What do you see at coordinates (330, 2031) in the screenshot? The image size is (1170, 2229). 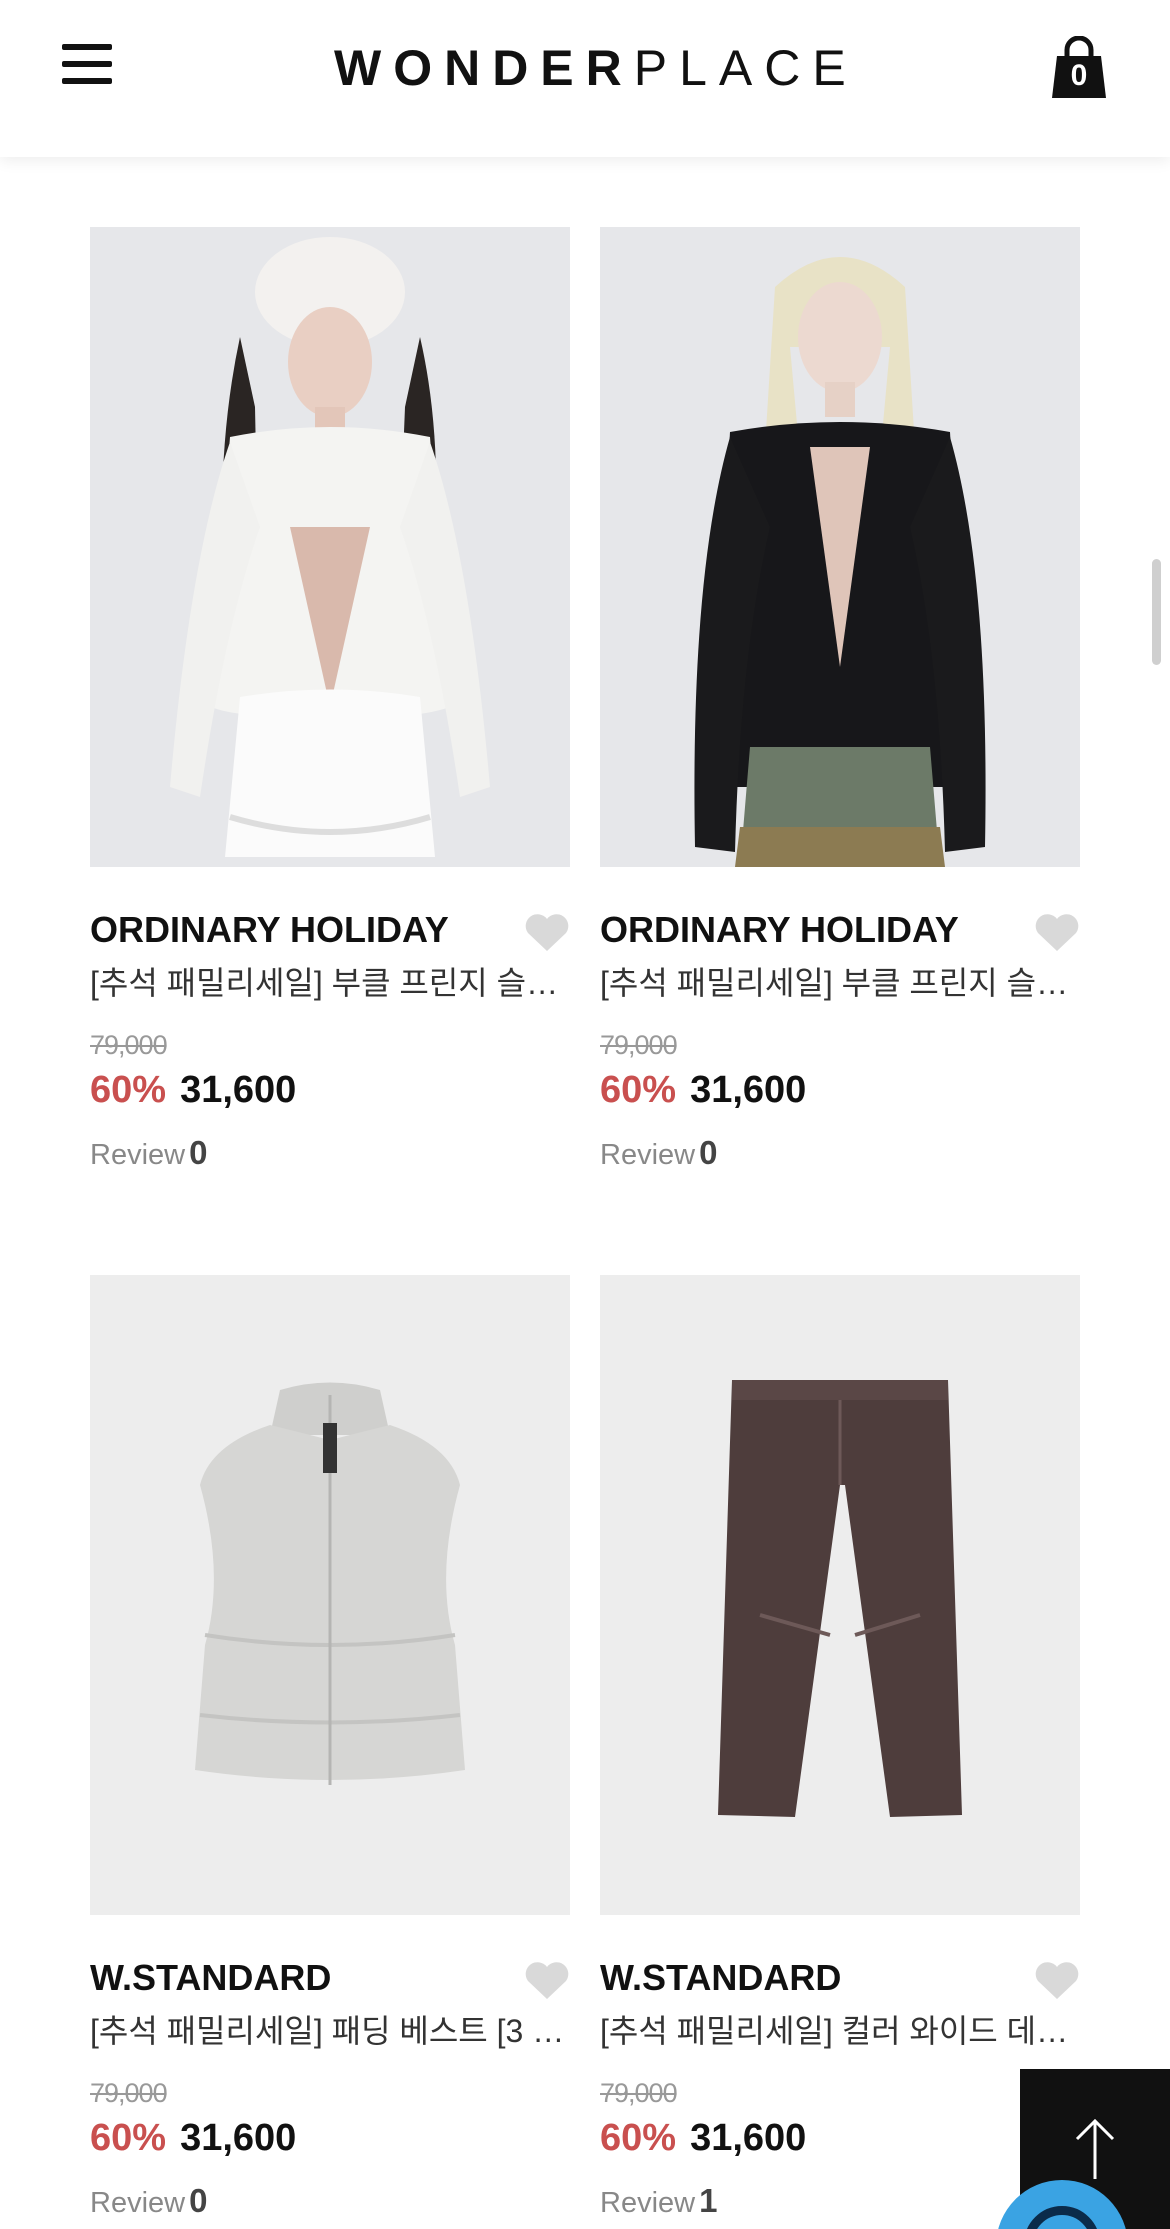 I see `product-name: [추석 패밀리세일] 패딩 베스트 [3 COLOR]` at bounding box center [330, 2031].